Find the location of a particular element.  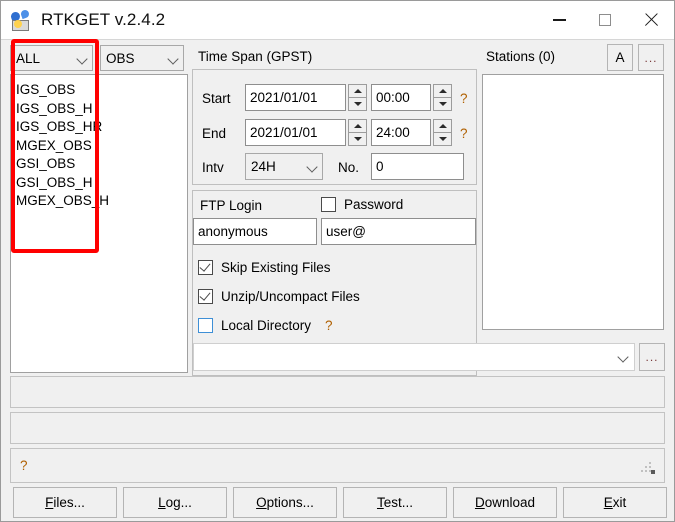

ftp-user-input: anonymous is located at coordinates (255, 231).